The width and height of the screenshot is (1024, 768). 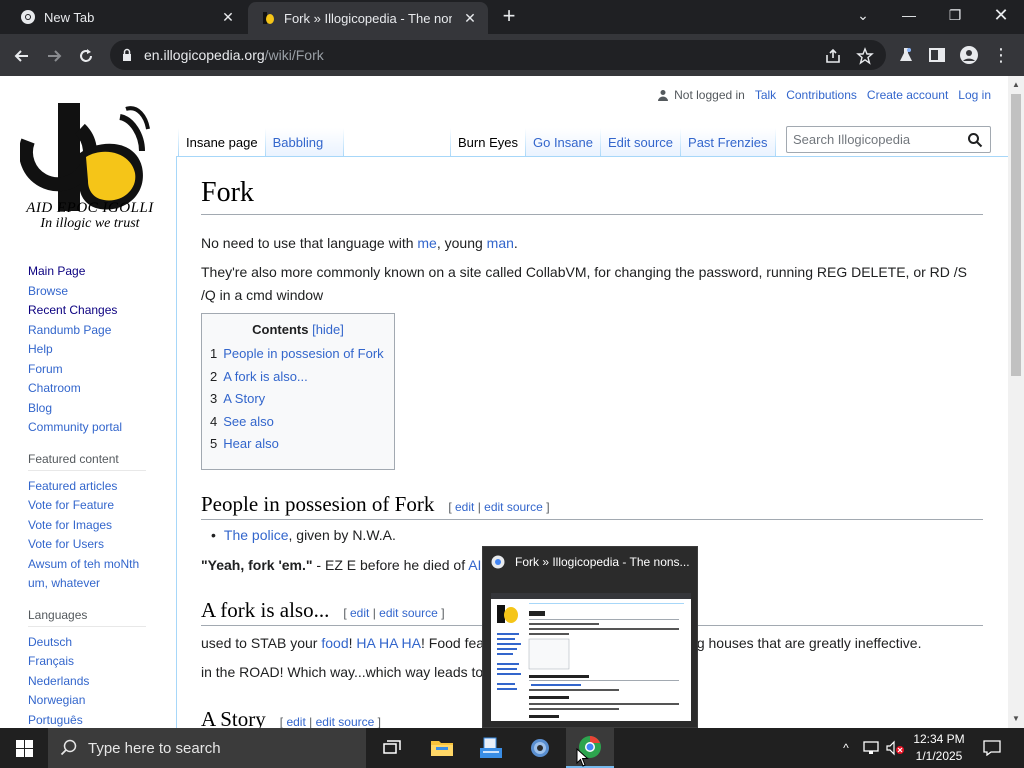 I want to click on network-icon, so click(x=871, y=748).